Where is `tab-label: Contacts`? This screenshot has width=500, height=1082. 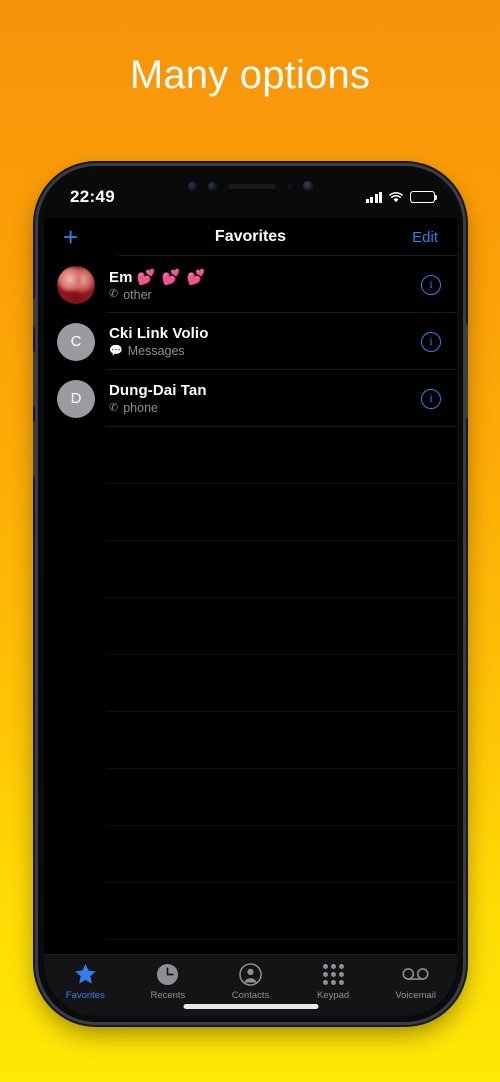
tab-label: Contacts is located at coordinates (250, 995).